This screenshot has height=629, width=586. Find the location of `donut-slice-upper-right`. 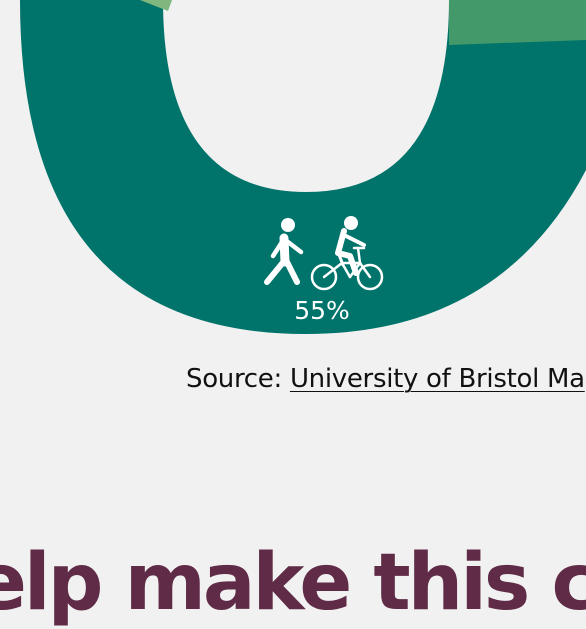

donut-slice-upper-right is located at coordinates (517, 22).